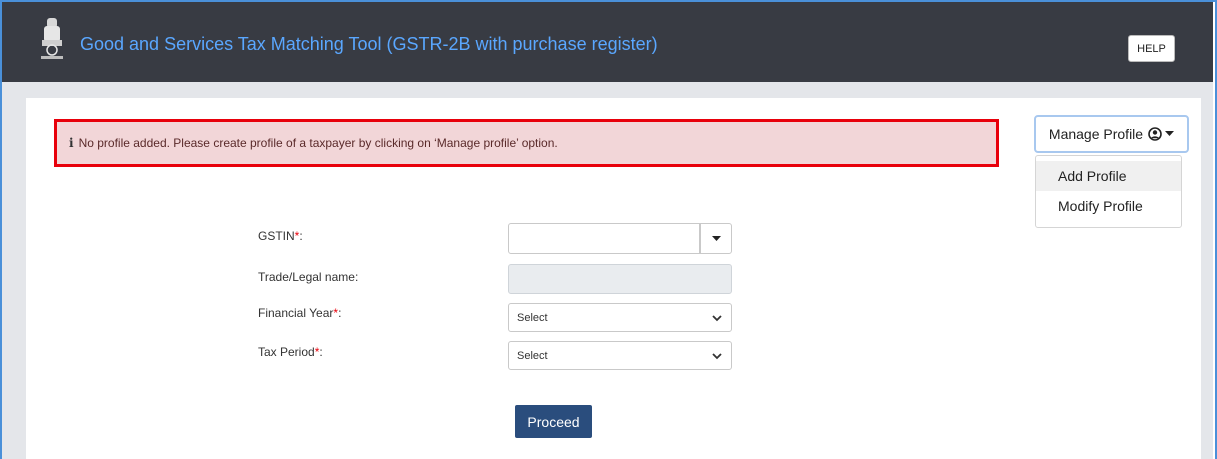  What do you see at coordinates (308, 277) in the screenshot?
I see `trade-name-label: Trade/Legal name:` at bounding box center [308, 277].